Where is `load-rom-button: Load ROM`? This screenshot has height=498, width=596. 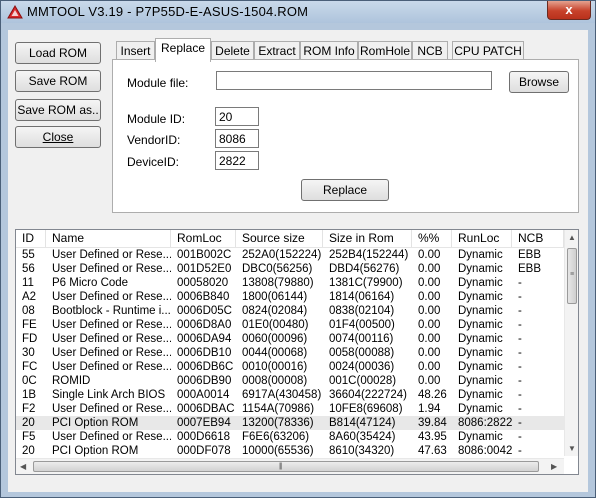
load-rom-button: Load ROM is located at coordinates (58, 53).